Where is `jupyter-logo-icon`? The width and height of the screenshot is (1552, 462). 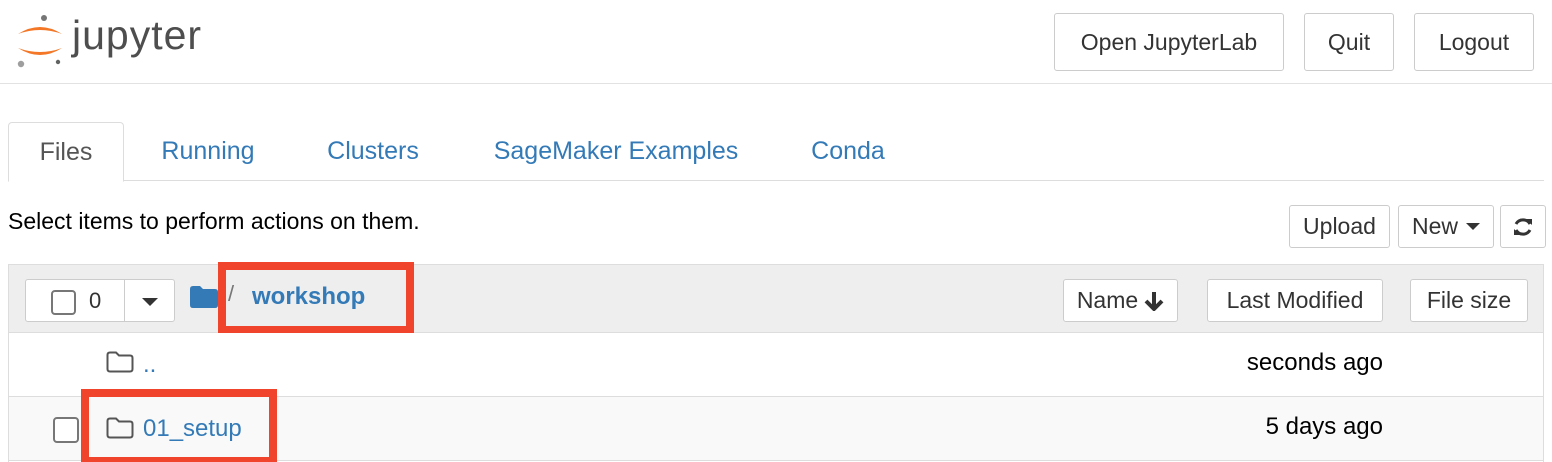
jupyter-logo-icon is located at coordinates (40, 41).